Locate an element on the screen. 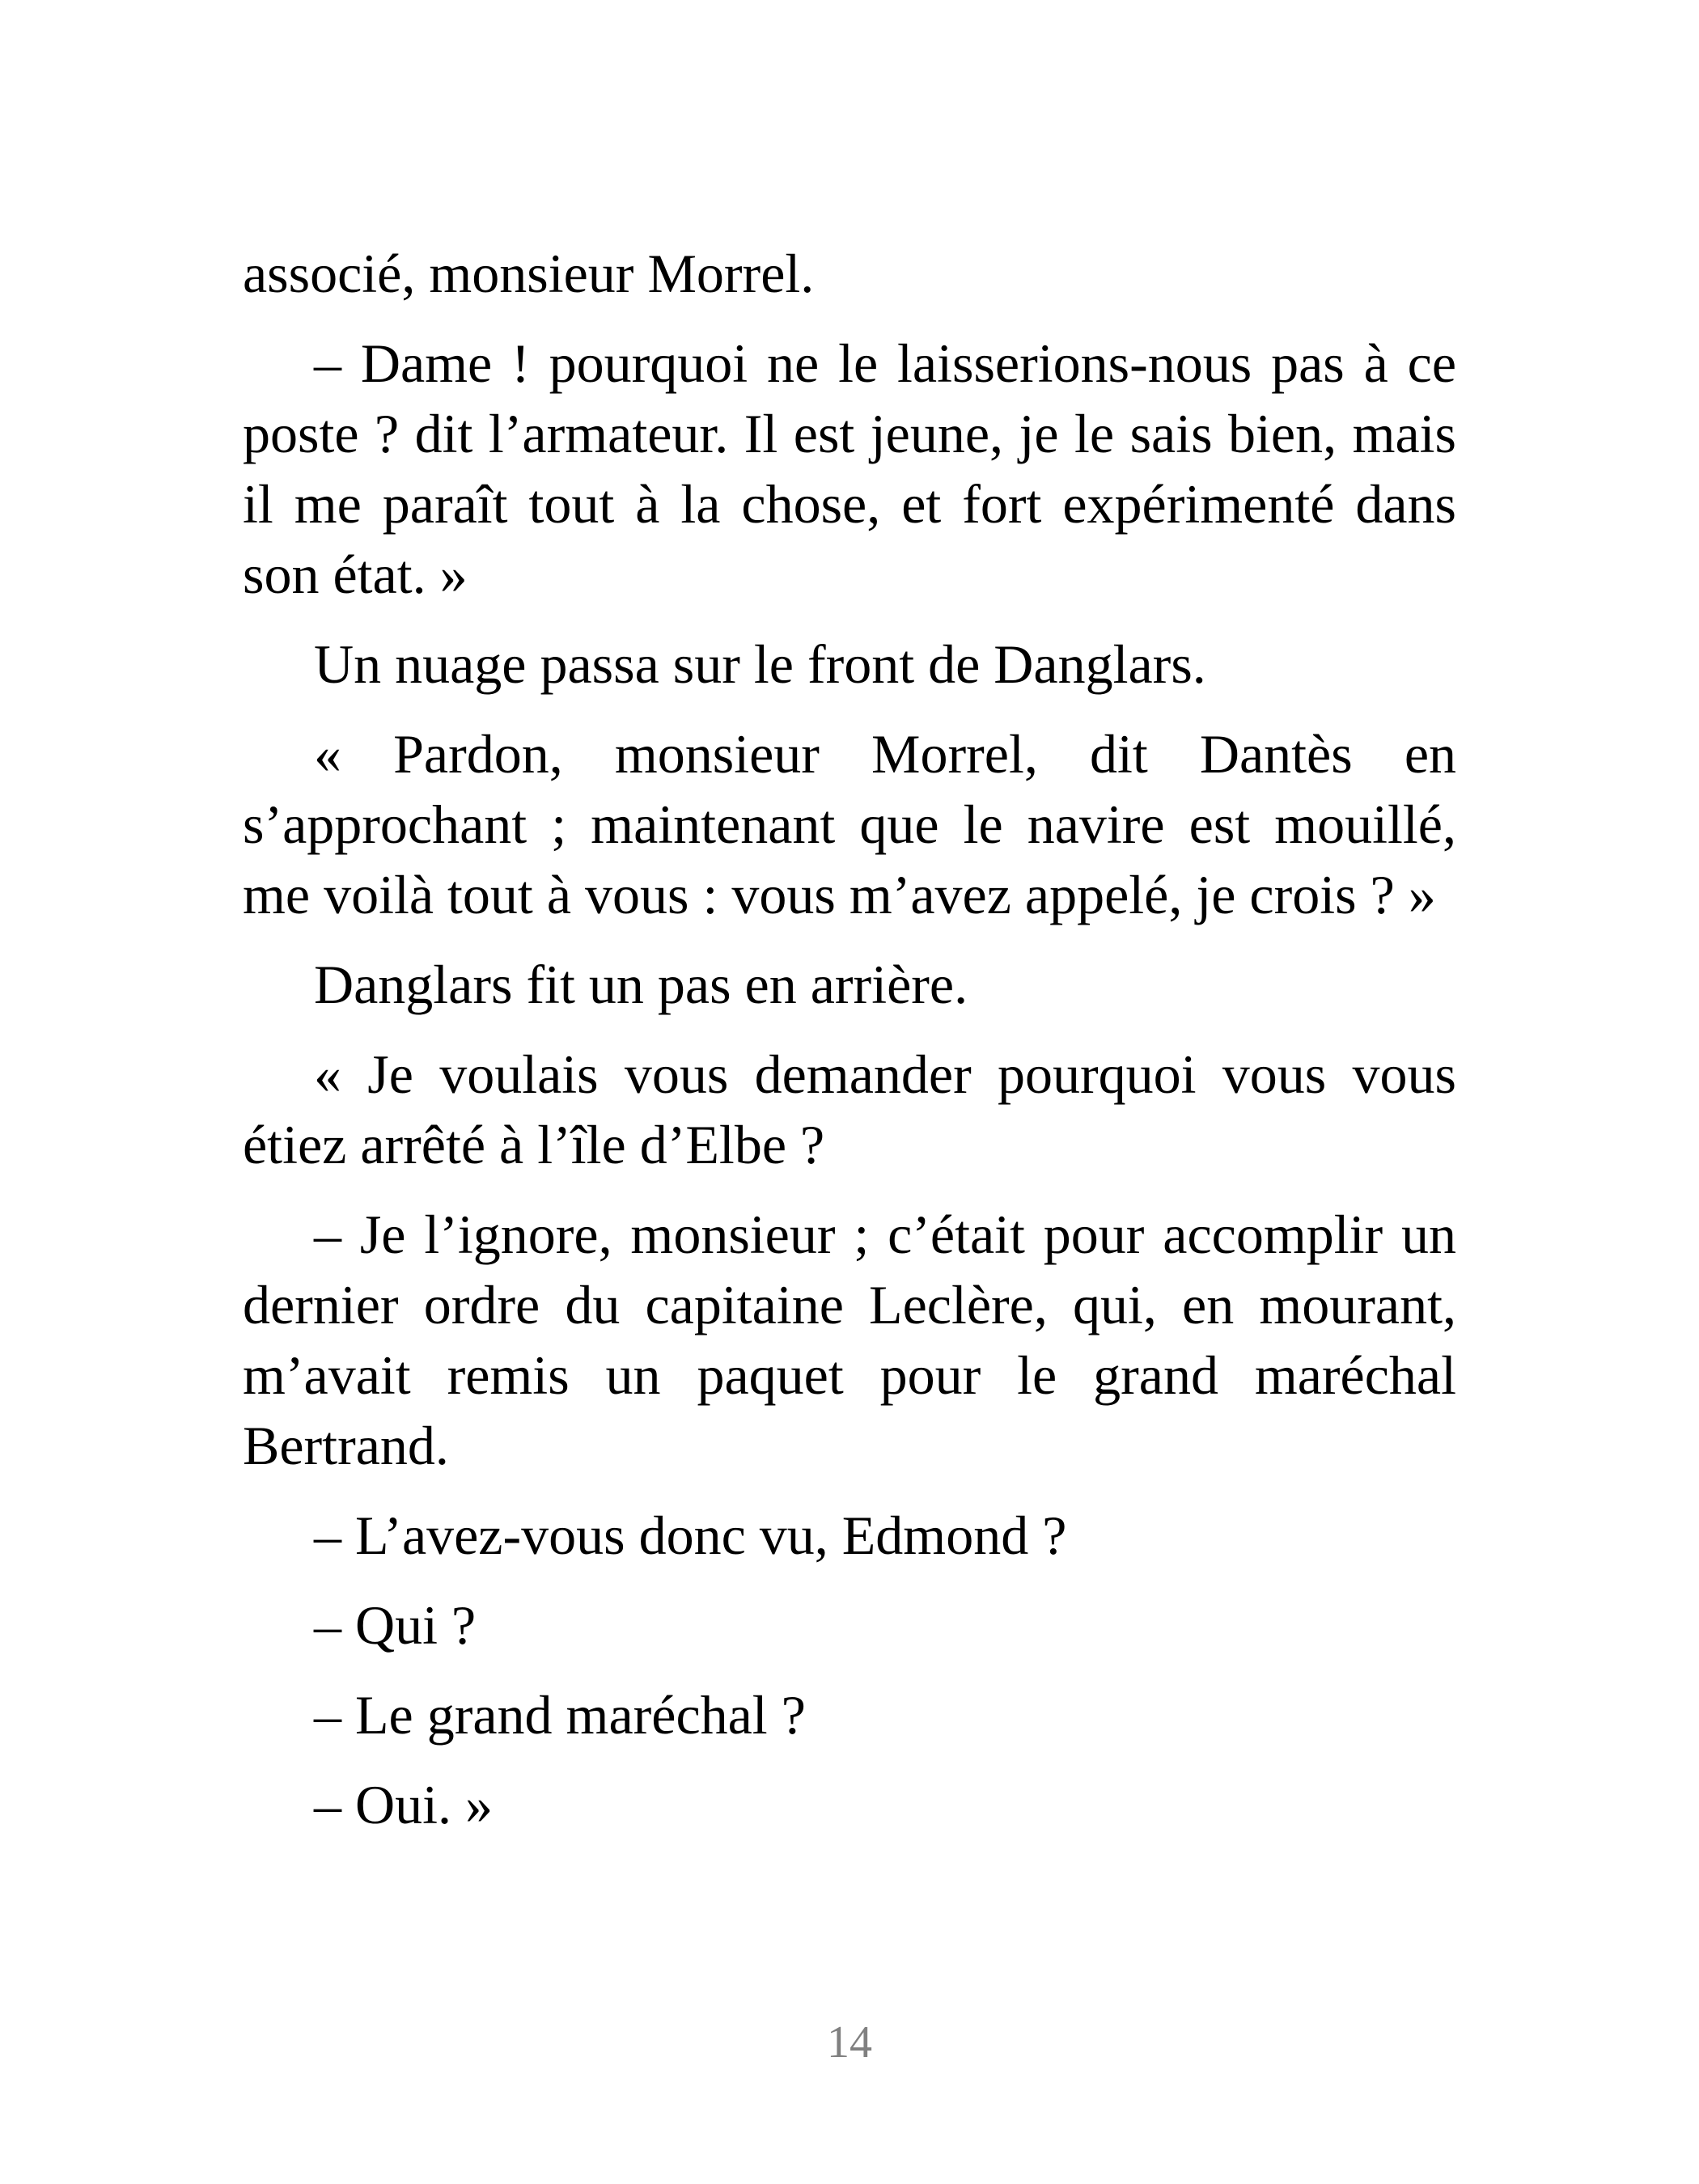 The width and height of the screenshot is (1699, 2184). paragraph-continuation: associé, monsieur Morrel. is located at coordinates (529, 273).